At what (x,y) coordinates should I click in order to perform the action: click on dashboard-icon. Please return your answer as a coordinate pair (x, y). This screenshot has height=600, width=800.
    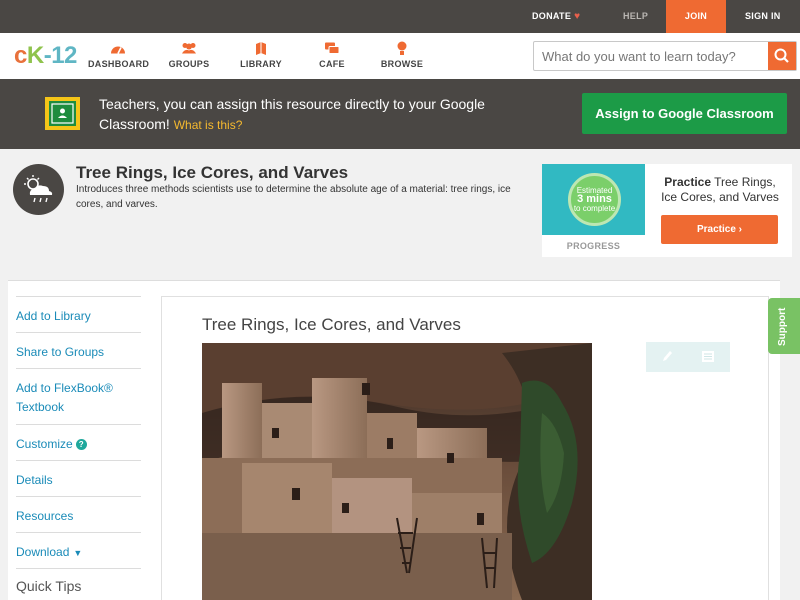
    Looking at the image, I should click on (118, 50).